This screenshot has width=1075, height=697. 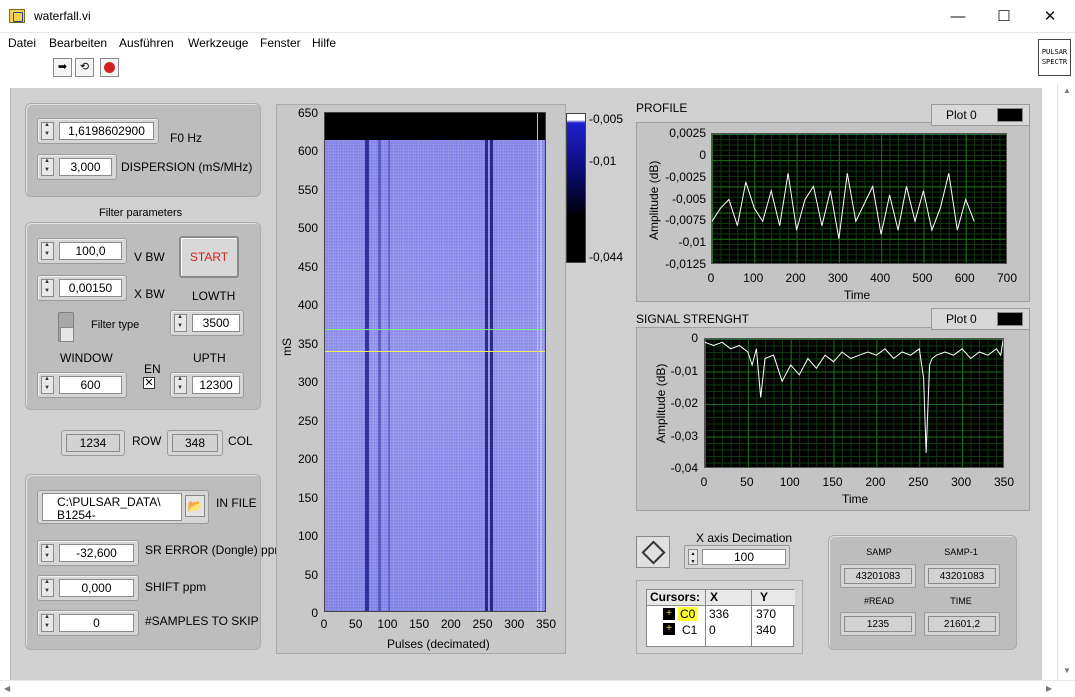 I want to click on sr-error-control: -32,600, so click(x=88, y=553).